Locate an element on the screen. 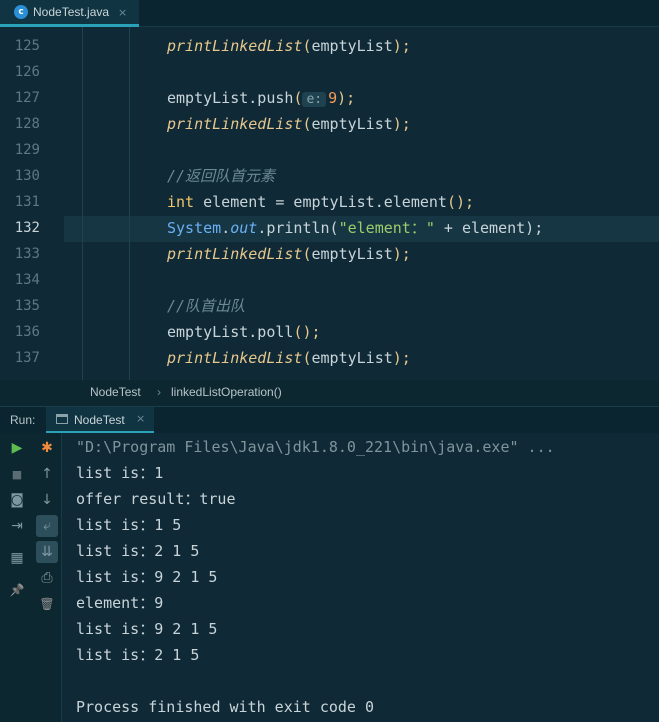 This screenshot has width=659, height=722. file-tab-nodetest: c NodeTest.java × is located at coordinates (69, 13).